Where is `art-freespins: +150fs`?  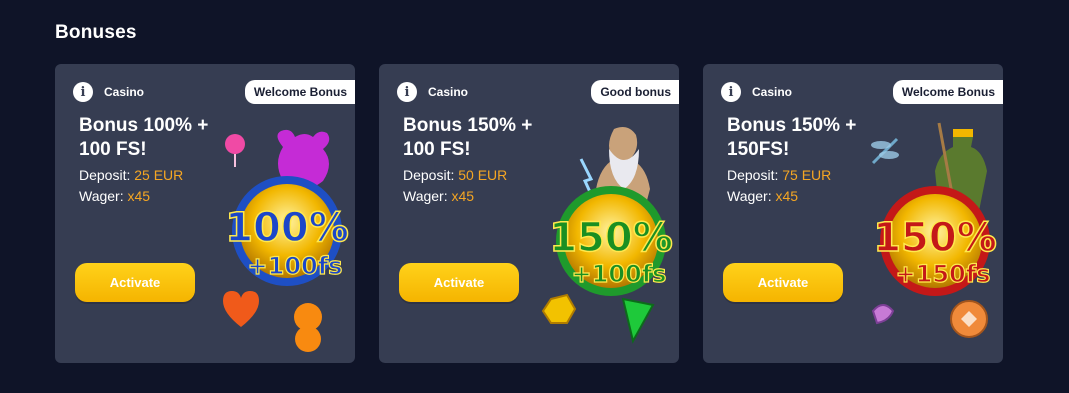 art-freespins: +150fs is located at coordinates (943, 274).